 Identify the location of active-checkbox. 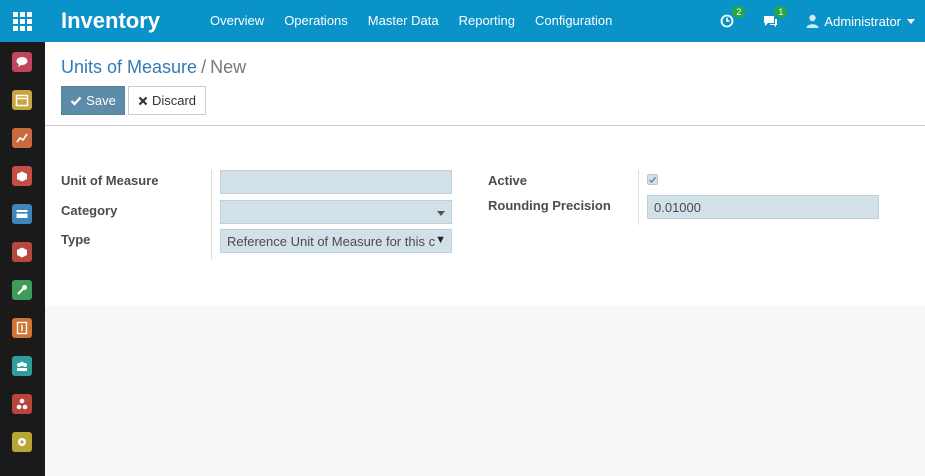
(652, 179).